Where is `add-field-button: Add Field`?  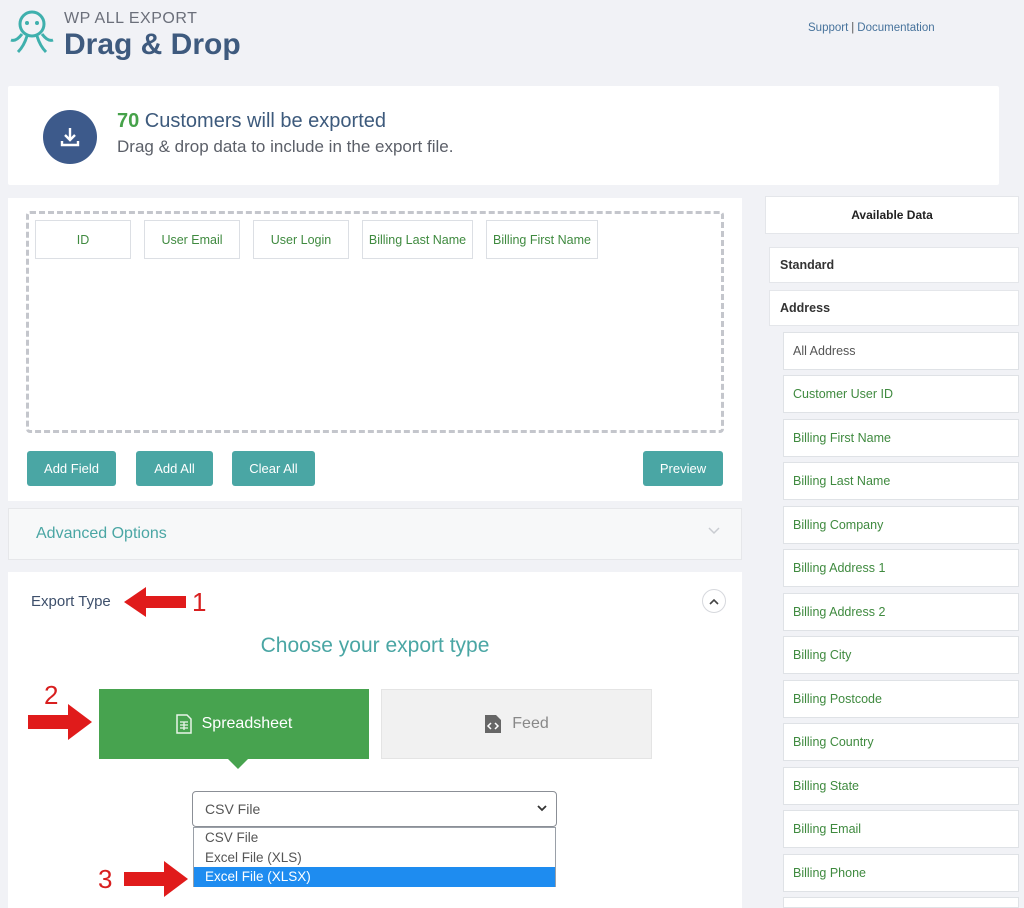 add-field-button: Add Field is located at coordinates (71, 468).